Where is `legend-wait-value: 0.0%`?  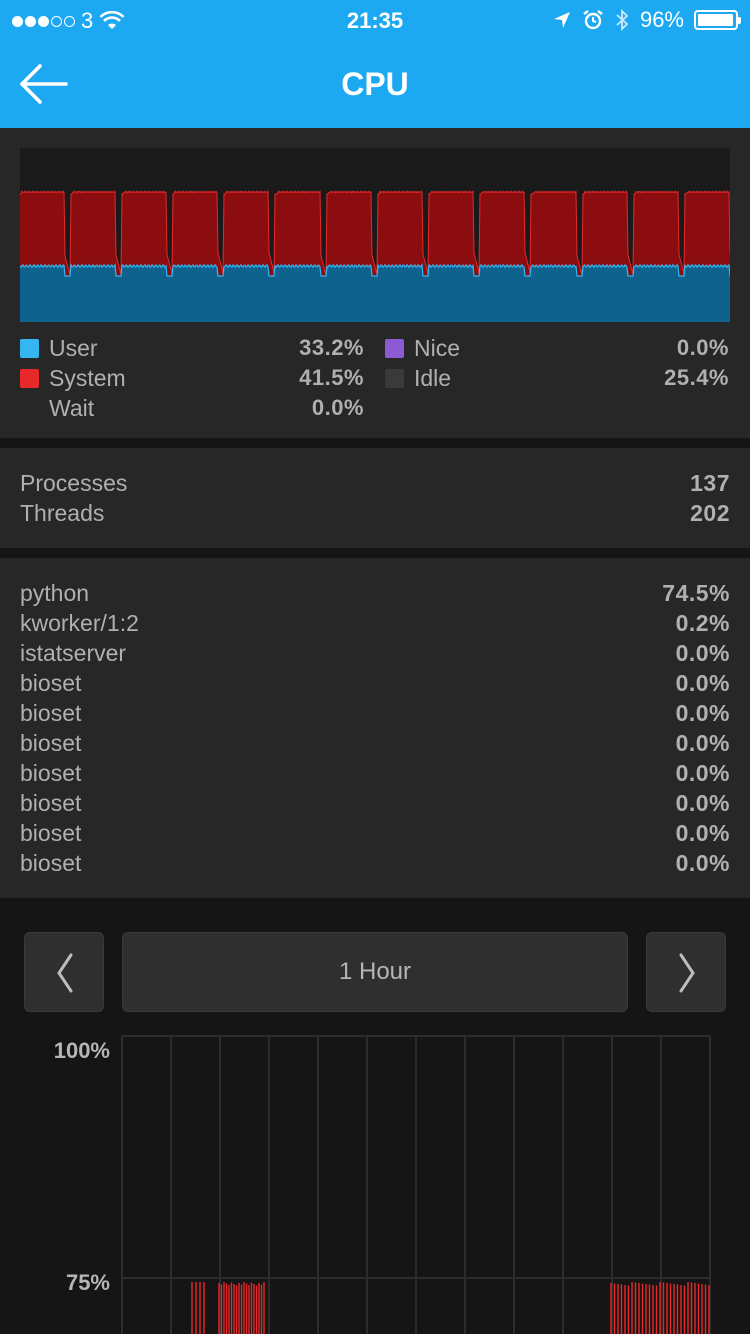 legend-wait-value: 0.0% is located at coordinates (337, 407).